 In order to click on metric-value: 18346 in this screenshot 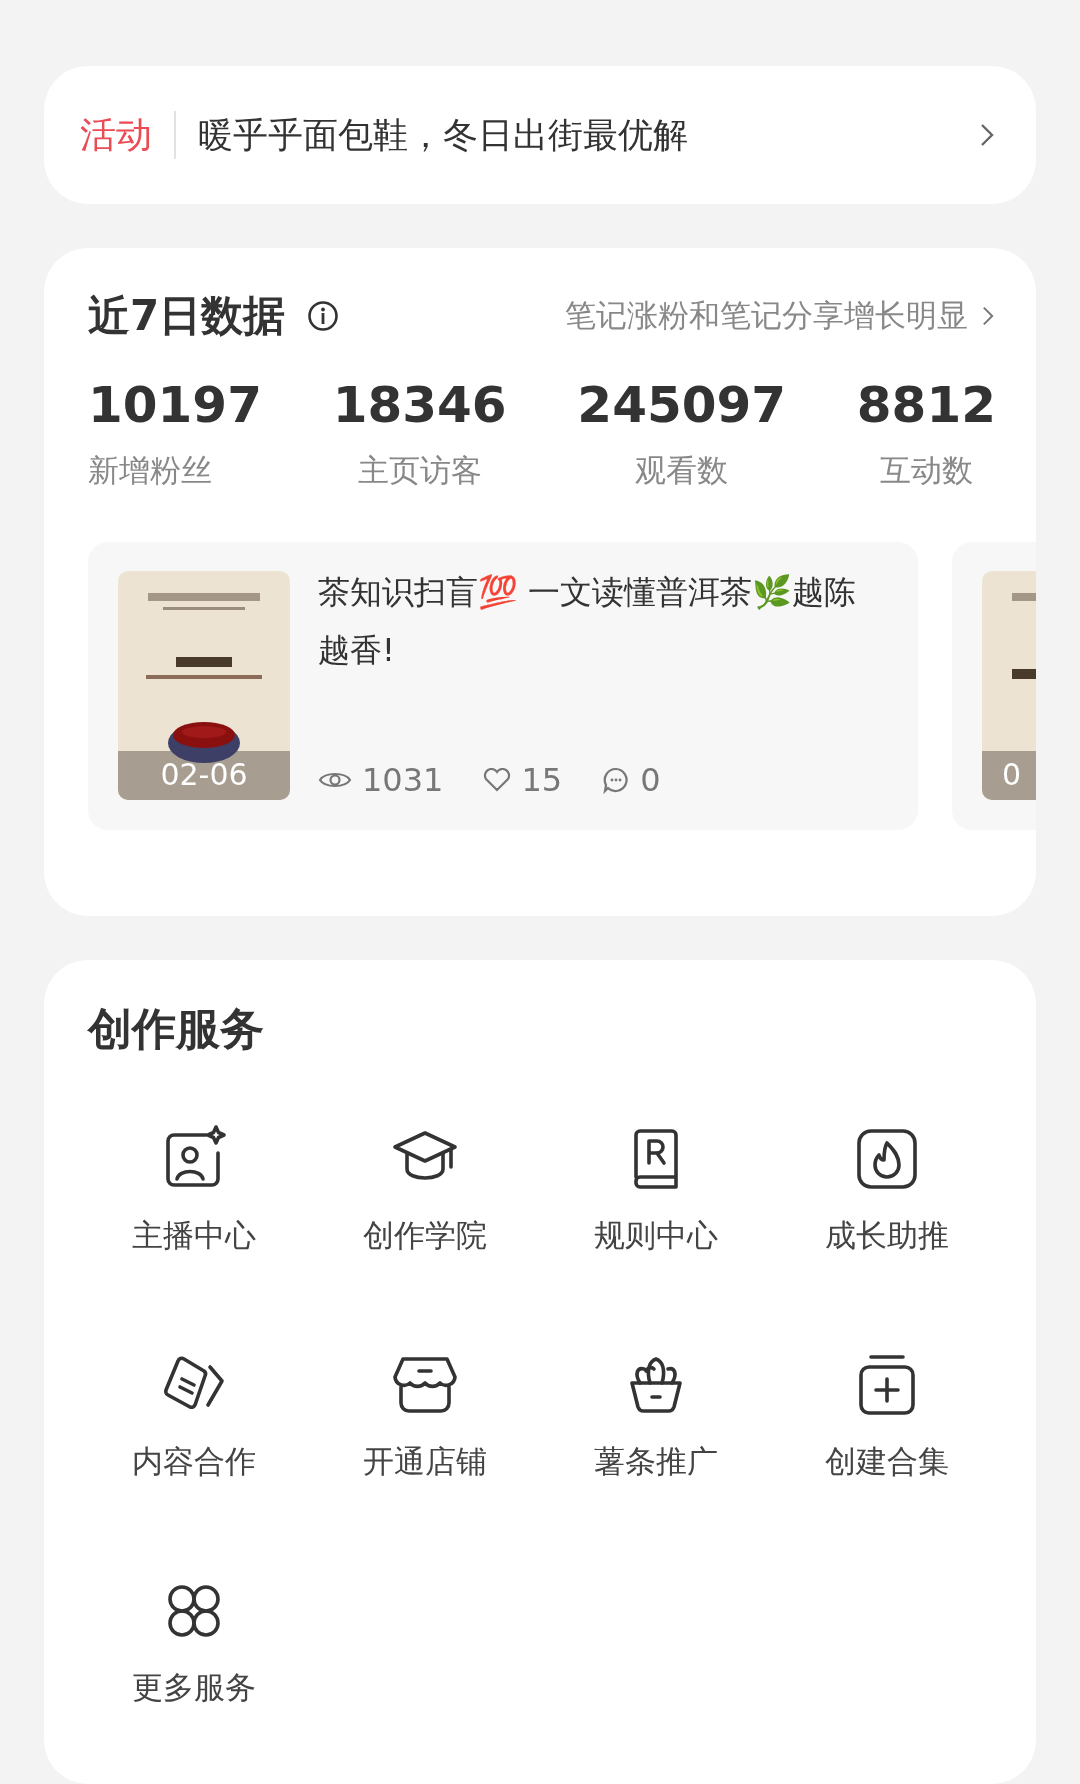, I will do `click(419, 405)`.